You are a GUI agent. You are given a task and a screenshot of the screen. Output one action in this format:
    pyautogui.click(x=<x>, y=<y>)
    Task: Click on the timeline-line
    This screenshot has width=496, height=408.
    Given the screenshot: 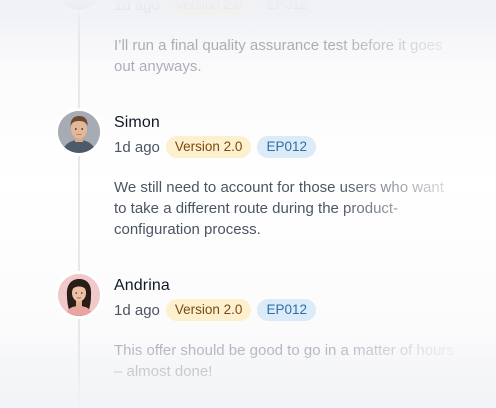 What is the action you would take?
    pyautogui.click(x=79, y=204)
    